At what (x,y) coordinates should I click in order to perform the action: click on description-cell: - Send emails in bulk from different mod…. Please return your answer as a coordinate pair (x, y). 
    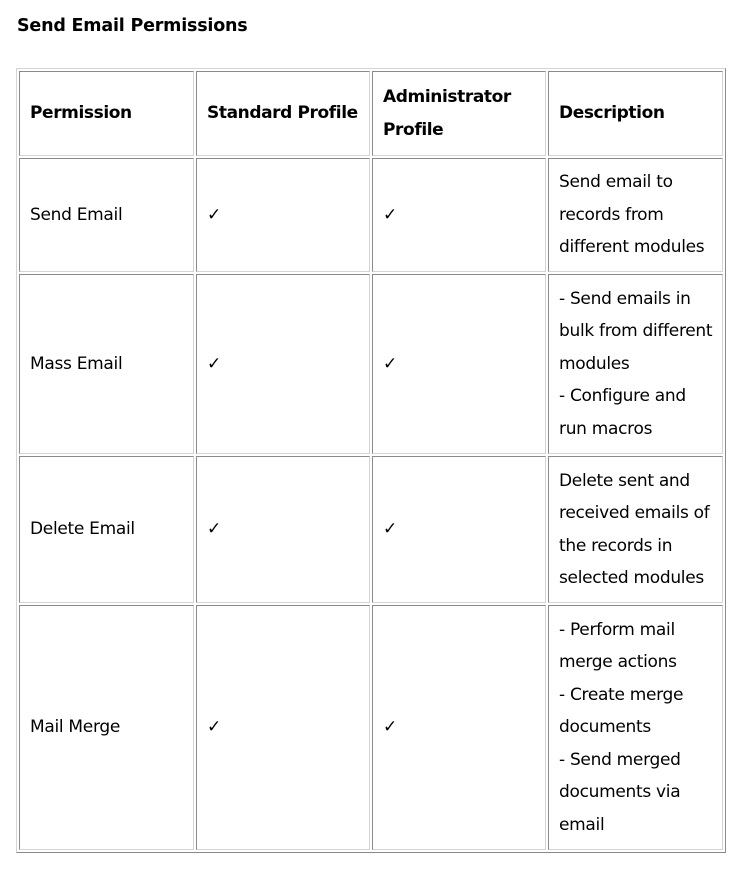
    Looking at the image, I should click on (635, 364).